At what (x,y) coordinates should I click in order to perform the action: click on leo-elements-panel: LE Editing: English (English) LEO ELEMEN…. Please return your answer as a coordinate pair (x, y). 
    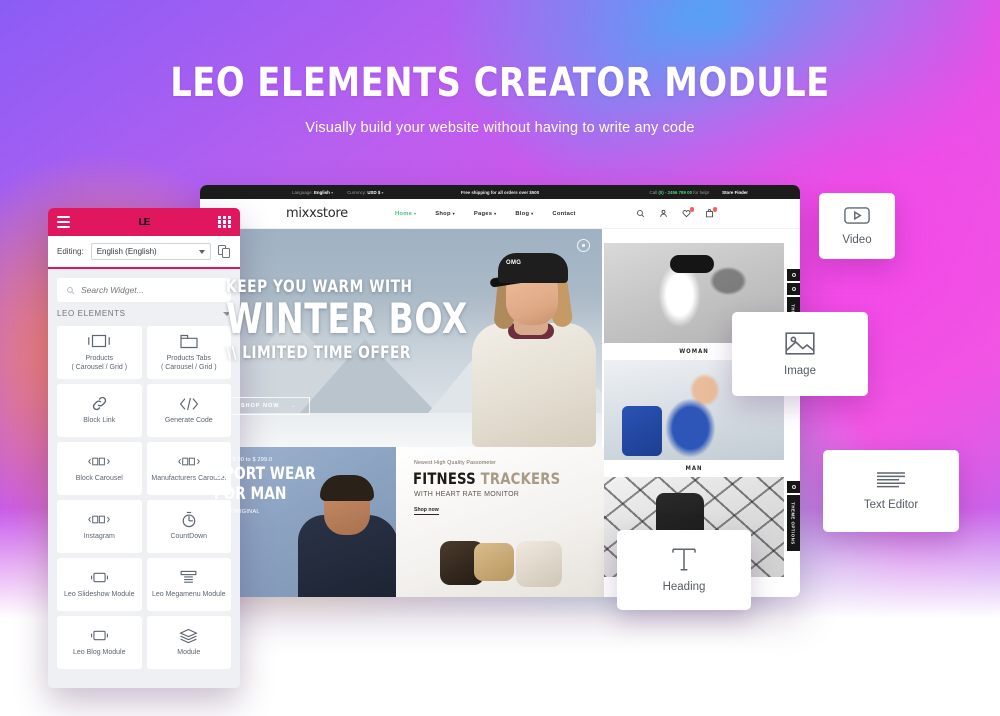
    Looking at the image, I should click on (144, 448).